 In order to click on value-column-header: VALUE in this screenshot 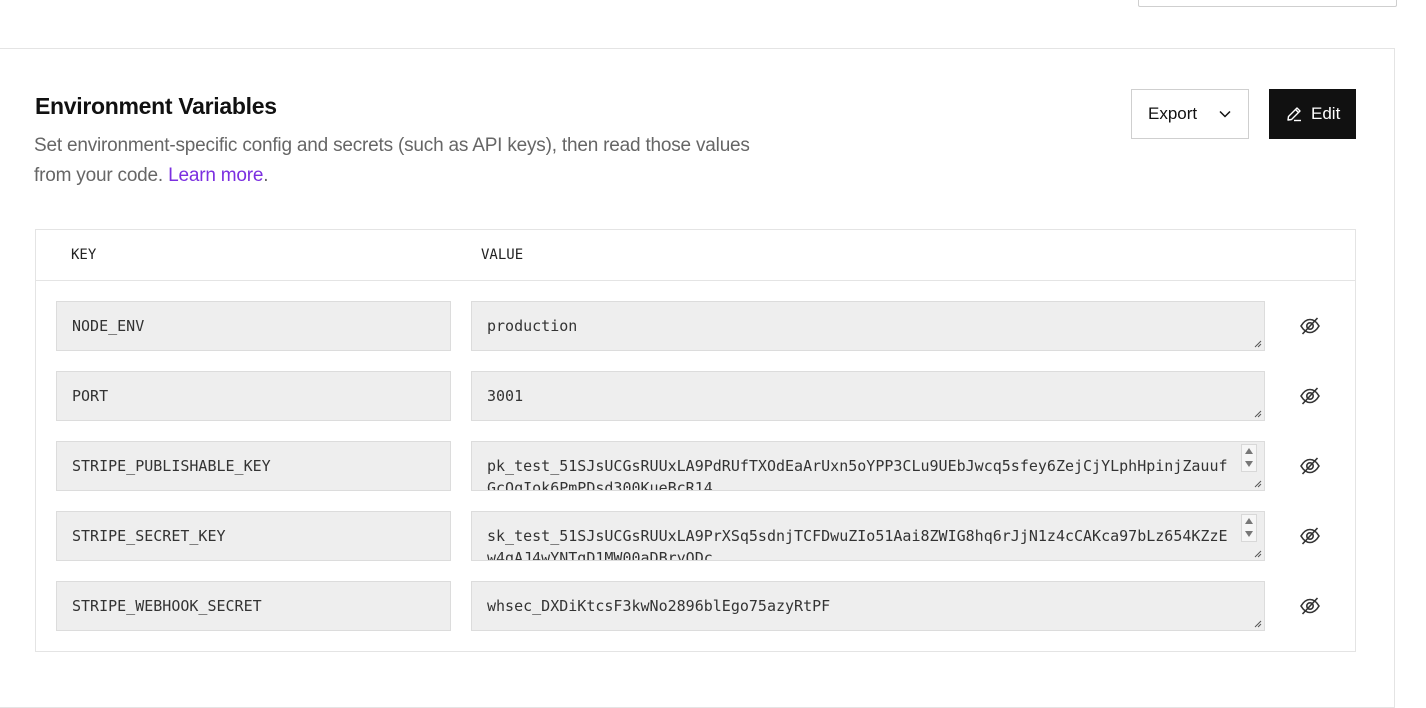, I will do `click(502, 255)`.